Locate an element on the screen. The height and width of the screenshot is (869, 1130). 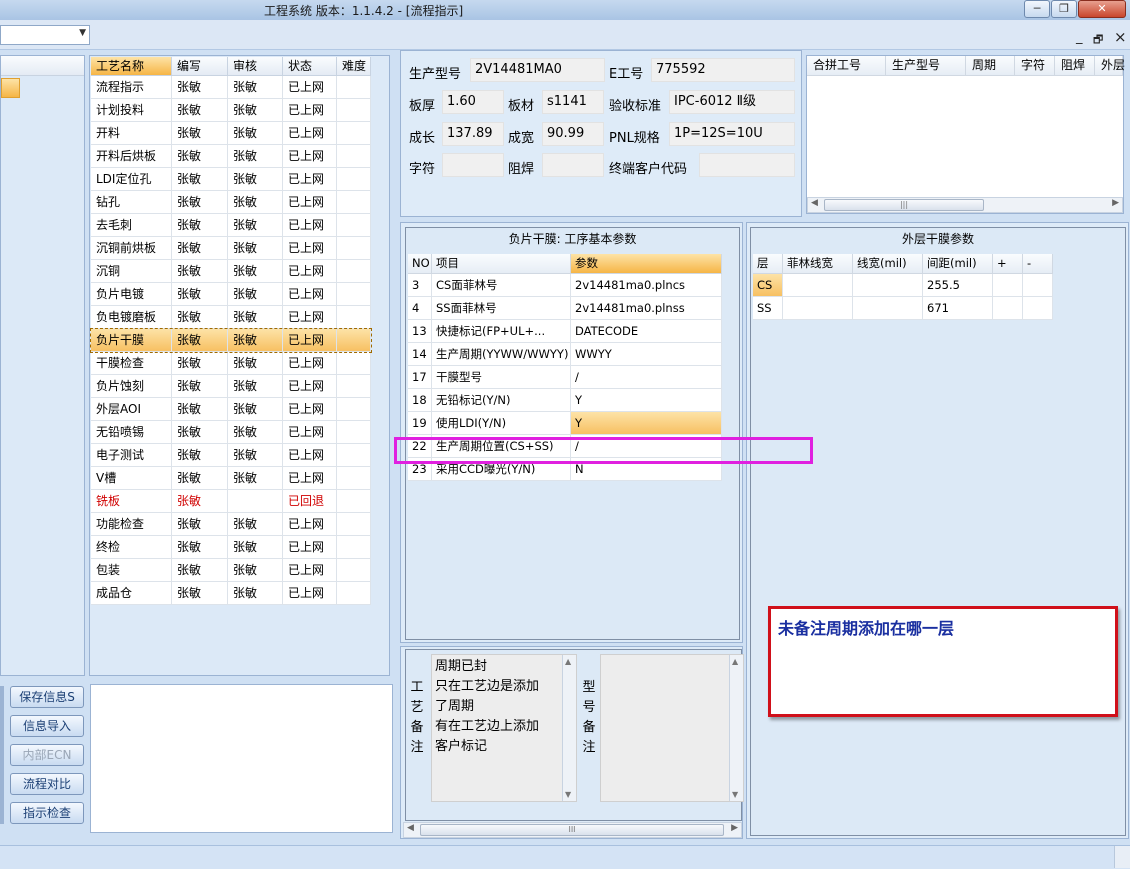
table-row: 3 CS面菲林号 2v14481ma0.plncs is located at coordinates (565, 285).